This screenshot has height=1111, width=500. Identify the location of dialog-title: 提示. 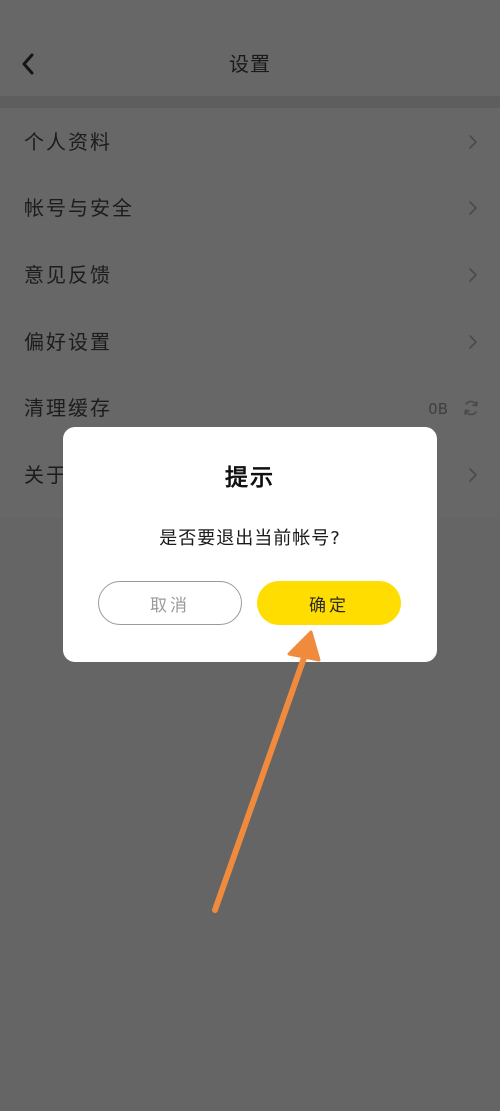
(250, 478).